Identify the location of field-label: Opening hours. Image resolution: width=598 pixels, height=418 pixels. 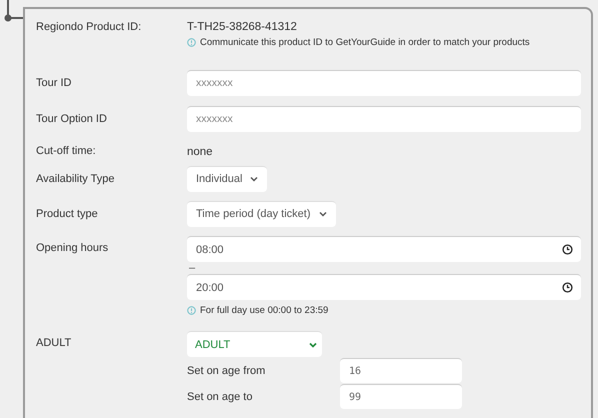
(73, 248).